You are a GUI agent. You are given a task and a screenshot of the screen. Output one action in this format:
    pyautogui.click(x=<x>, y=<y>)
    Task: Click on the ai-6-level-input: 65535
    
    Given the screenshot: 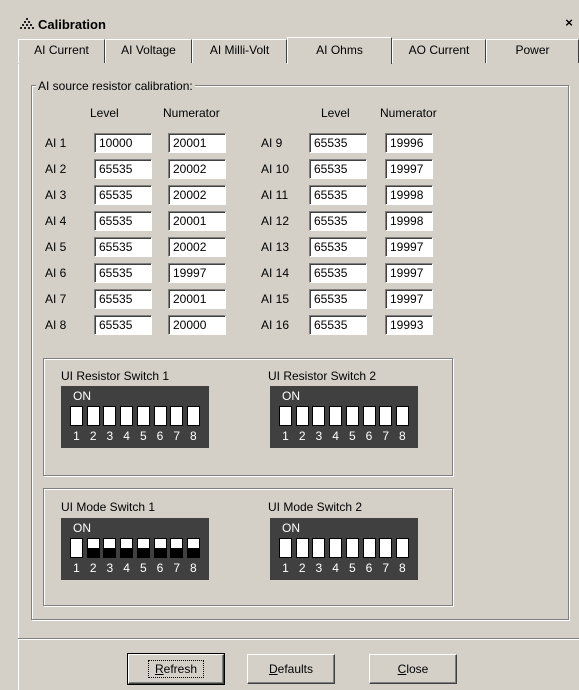 What is the action you would take?
    pyautogui.click(x=123, y=273)
    